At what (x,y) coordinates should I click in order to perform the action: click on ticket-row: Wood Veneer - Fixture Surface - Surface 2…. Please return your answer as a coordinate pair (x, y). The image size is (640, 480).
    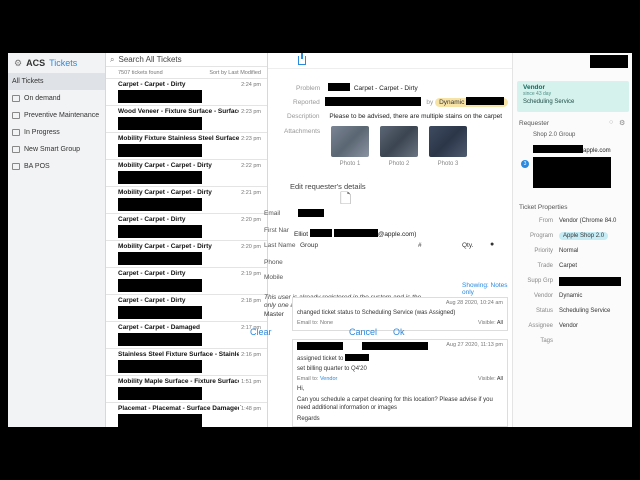
    Looking at the image, I should click on (186, 119).